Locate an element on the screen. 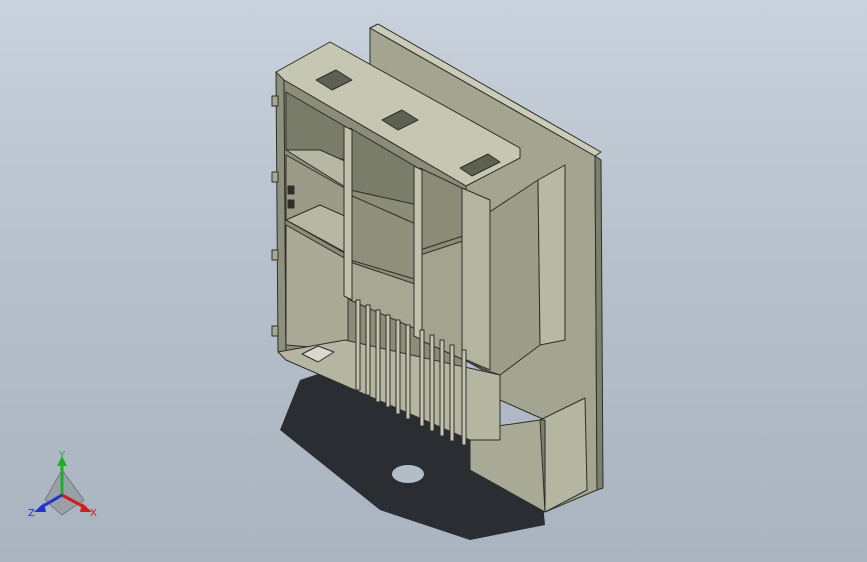 The width and height of the screenshot is (867, 562). right-column-side is located at coordinates (551, 255).